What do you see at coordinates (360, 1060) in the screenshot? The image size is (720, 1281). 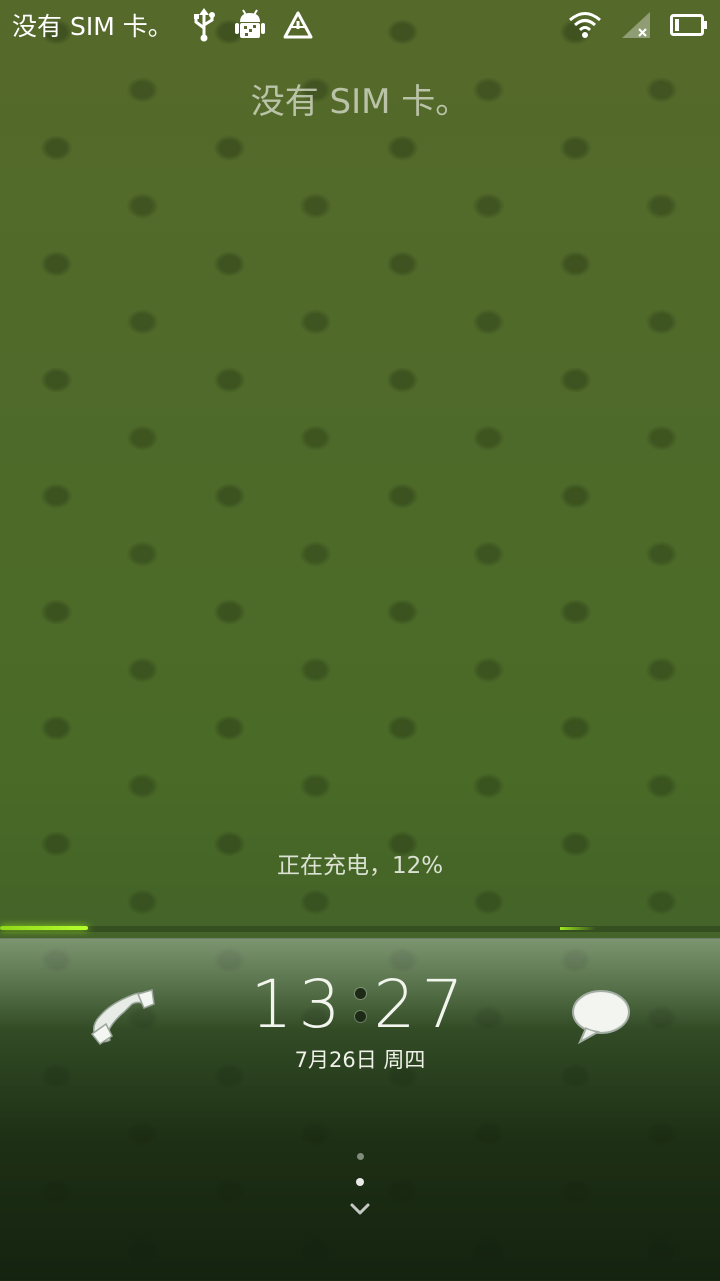 I see `lockscreen-date: 7月26日 周四` at bounding box center [360, 1060].